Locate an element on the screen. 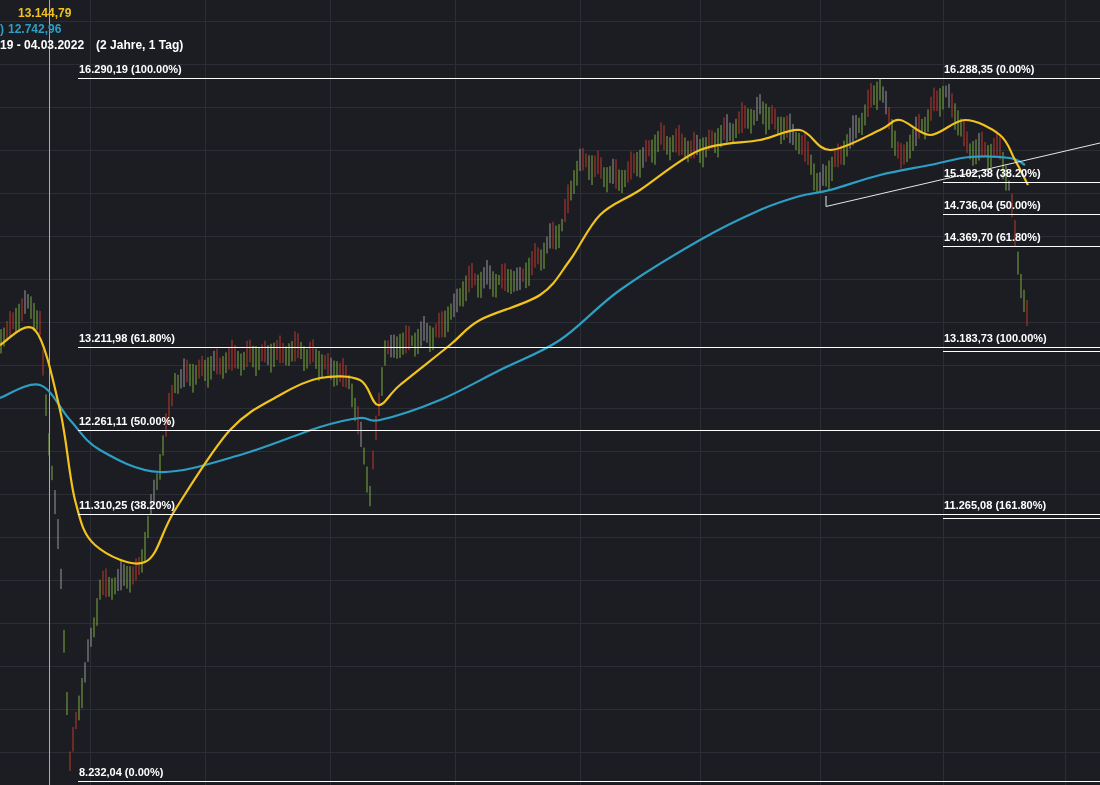 The image size is (1100, 785). price-level-label: 13.211,98 (61.80%) is located at coordinates (127, 338).